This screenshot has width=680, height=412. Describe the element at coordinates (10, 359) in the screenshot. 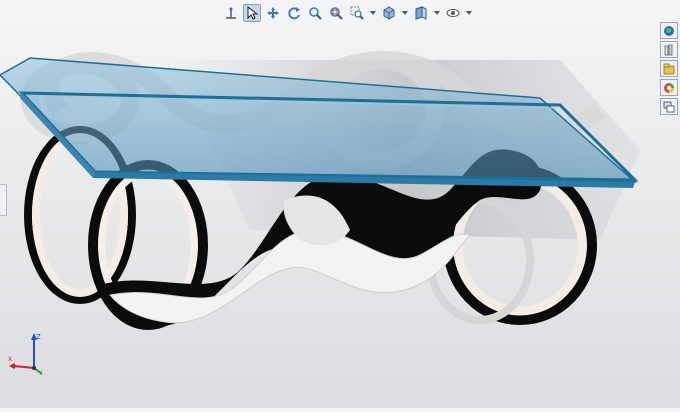

I see `triad-x-label: X` at that location.